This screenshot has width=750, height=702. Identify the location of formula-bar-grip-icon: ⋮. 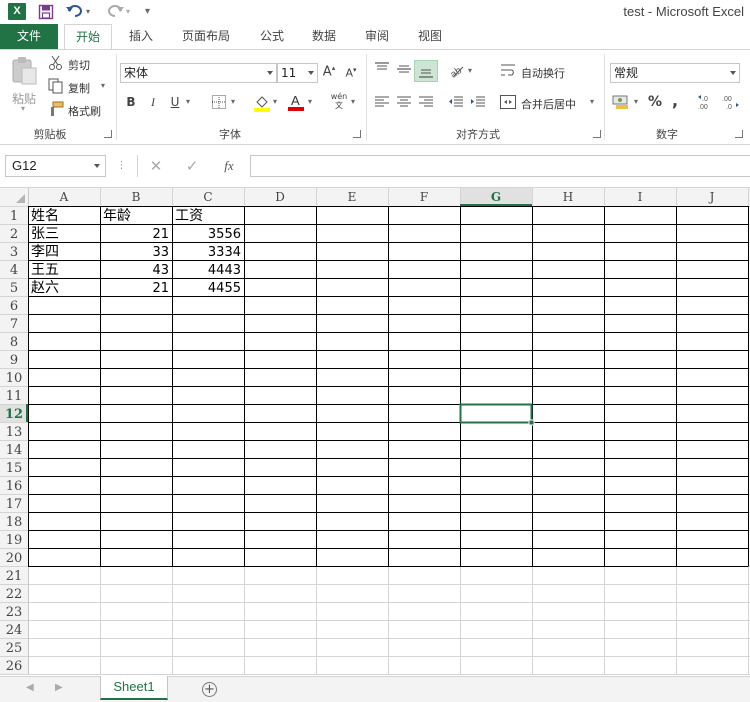
(121, 166).